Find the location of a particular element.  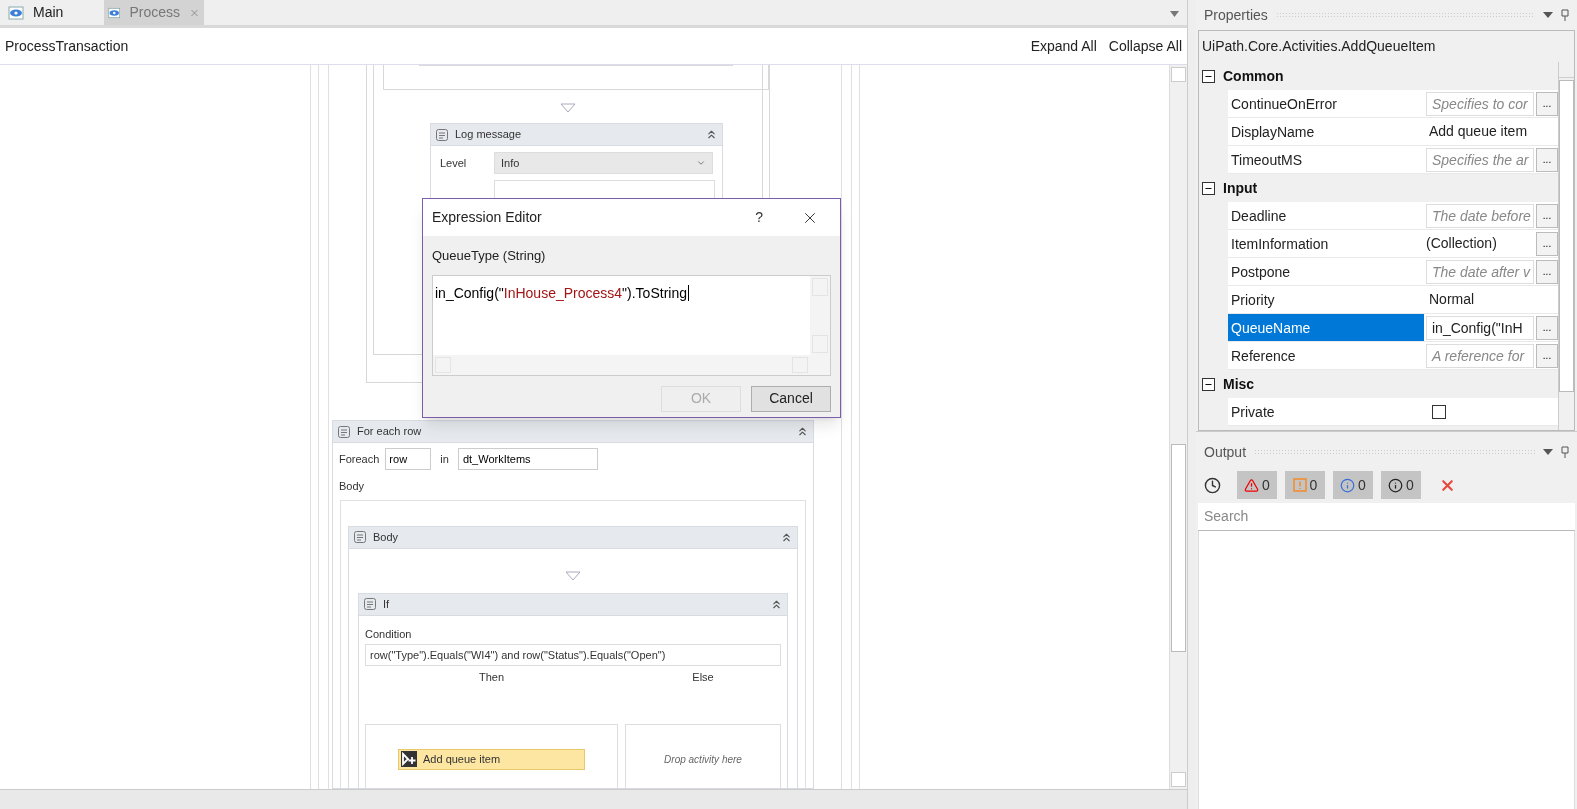

item-variable-field: row is located at coordinates (408, 459).